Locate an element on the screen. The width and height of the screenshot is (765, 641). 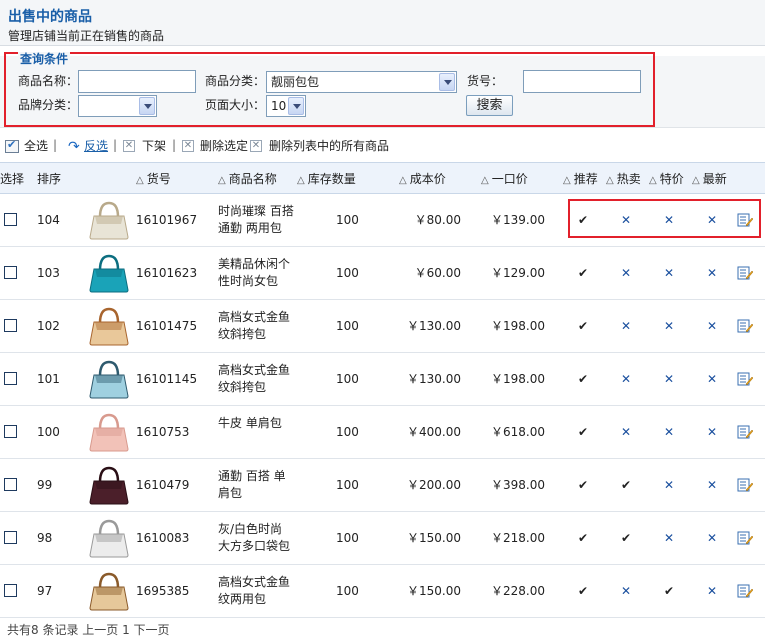
category-select: 靓丽包包 is located at coordinates (361, 82).